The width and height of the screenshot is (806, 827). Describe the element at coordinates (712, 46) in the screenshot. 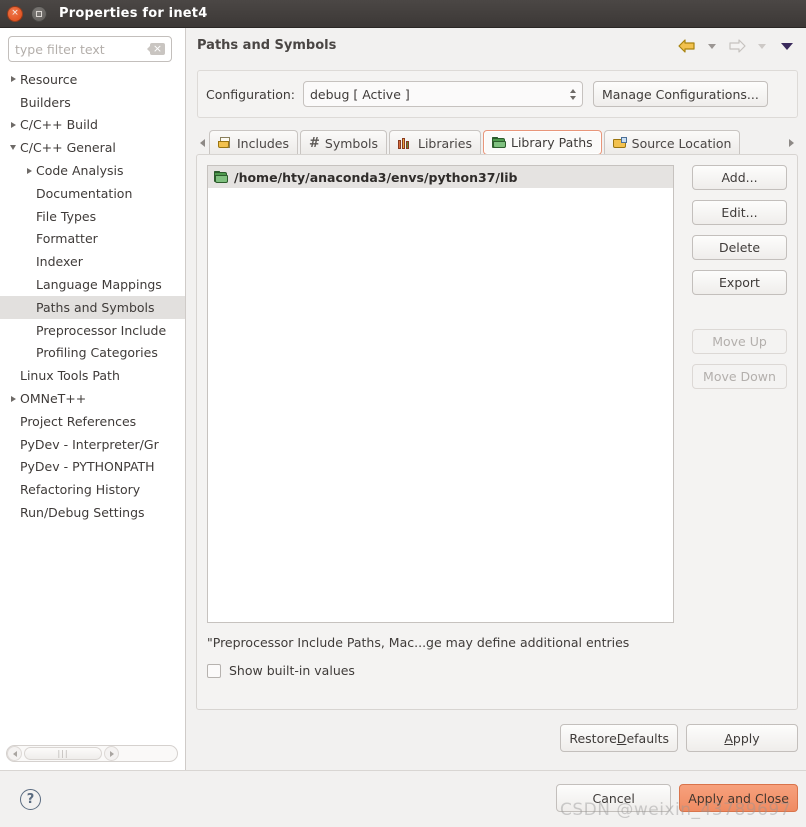

I see `back-menu-chevron-down-icon` at that location.